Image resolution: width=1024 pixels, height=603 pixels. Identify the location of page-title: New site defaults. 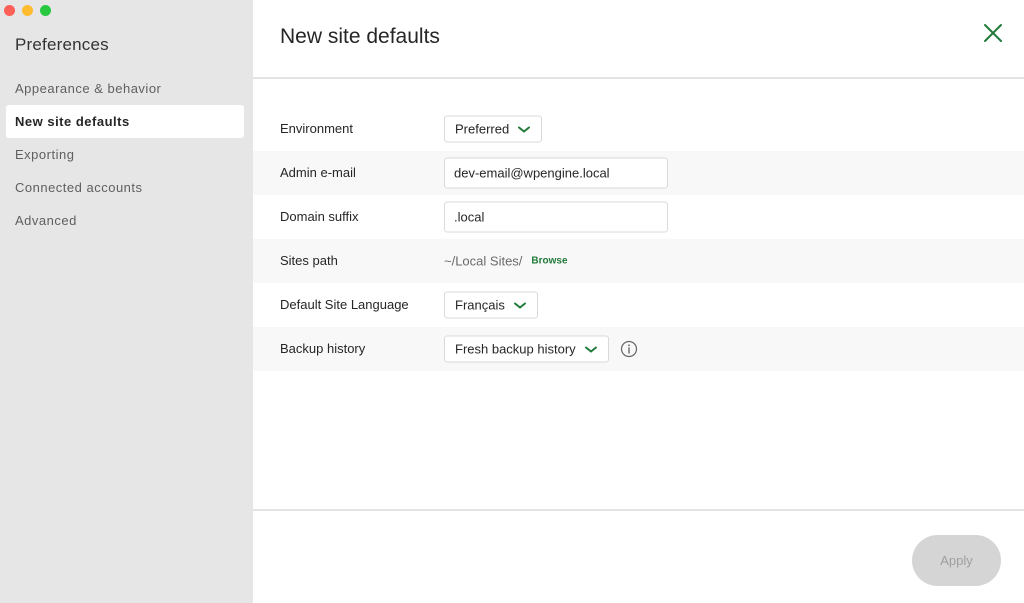
(360, 36).